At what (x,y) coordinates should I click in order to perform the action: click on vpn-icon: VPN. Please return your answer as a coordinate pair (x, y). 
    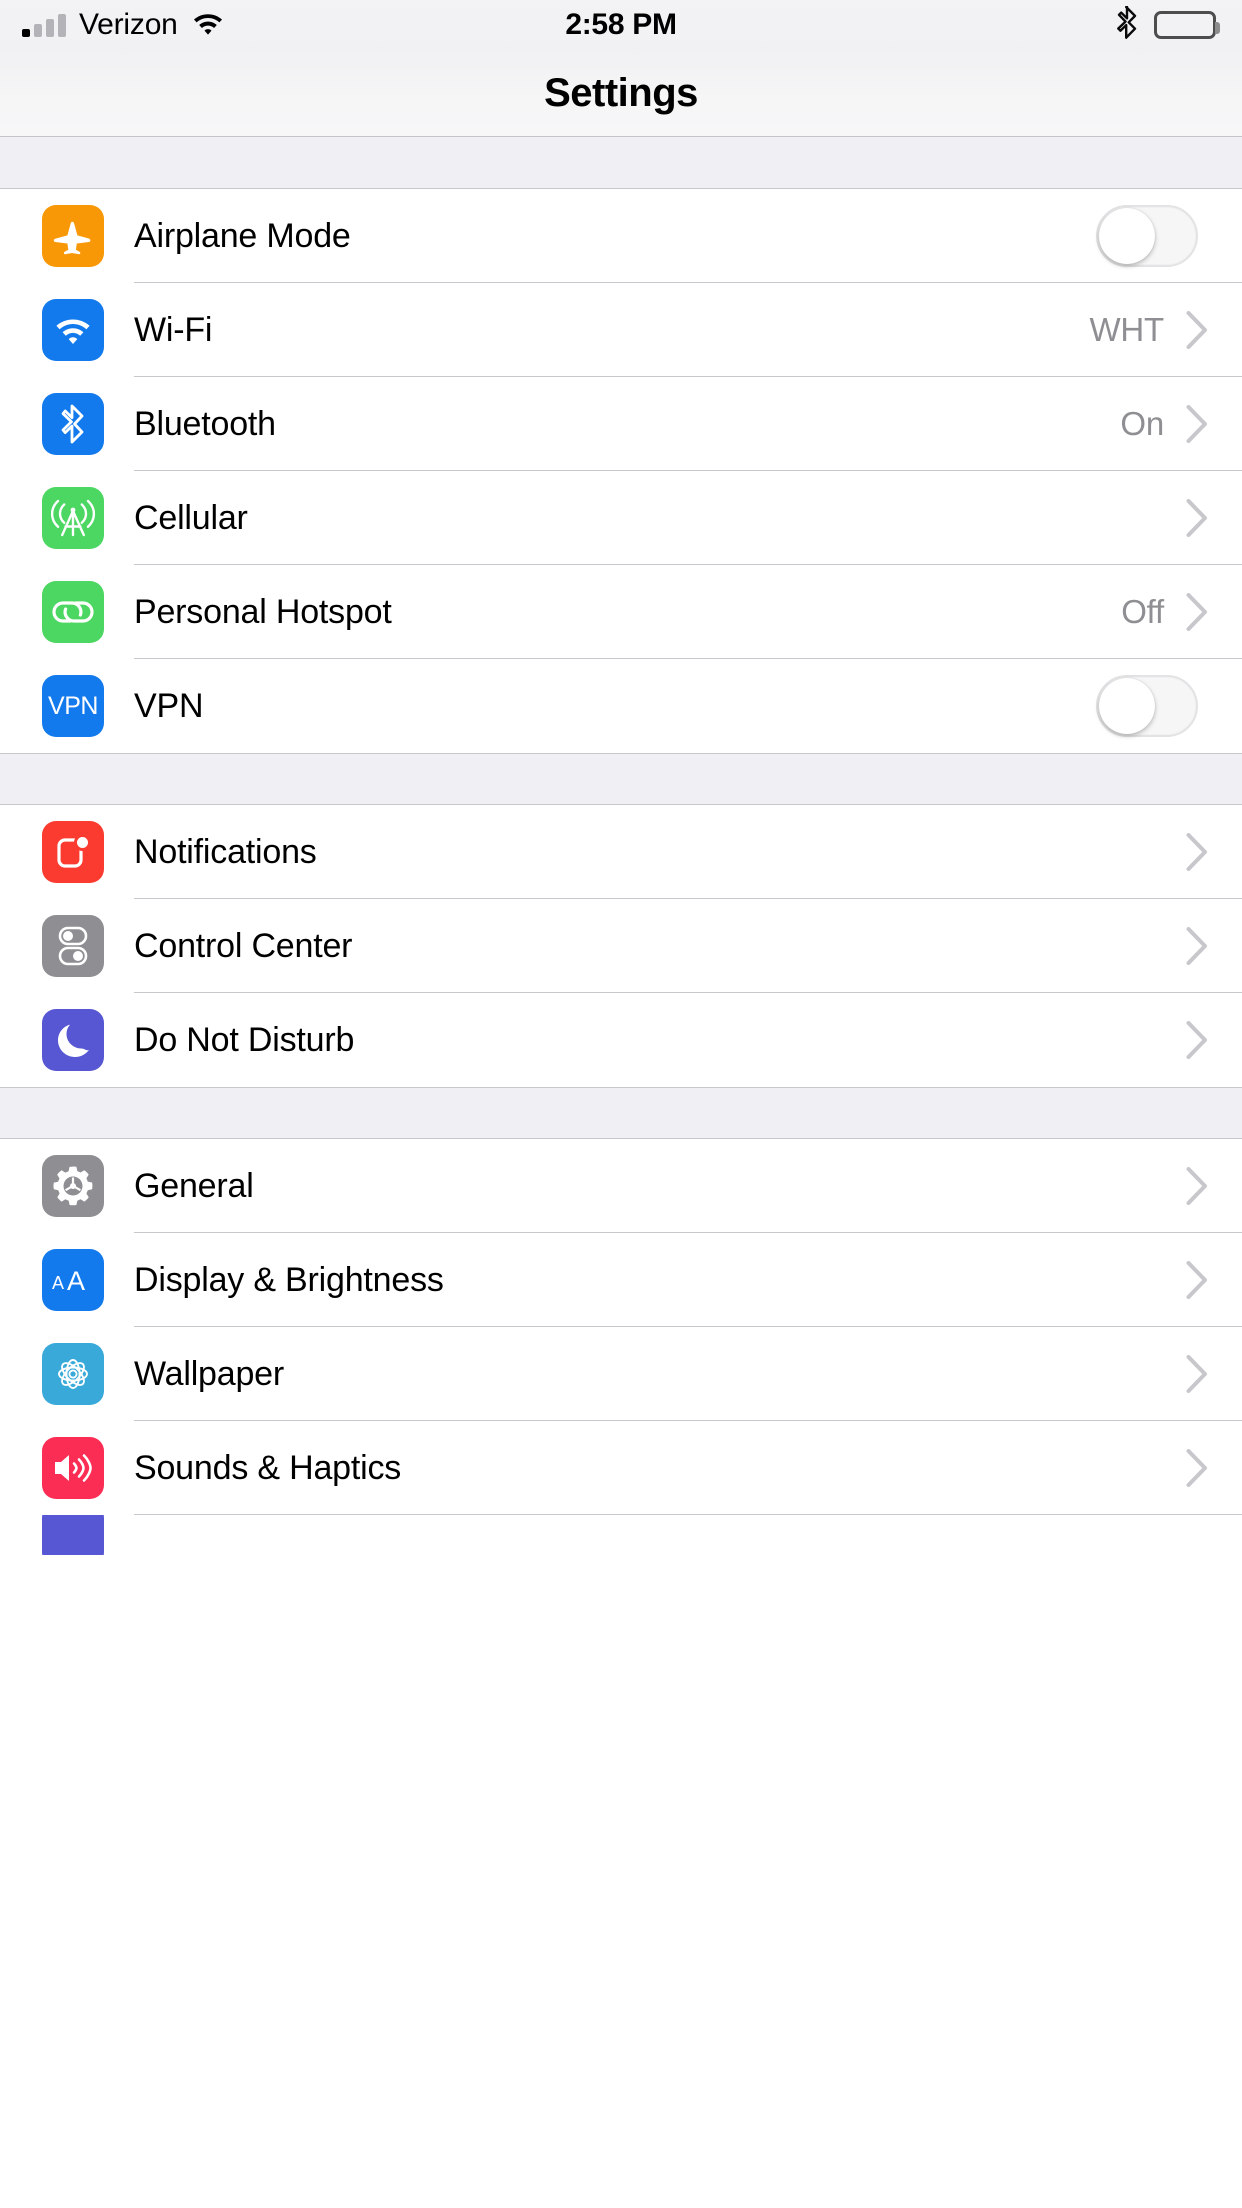
    Looking at the image, I should click on (73, 706).